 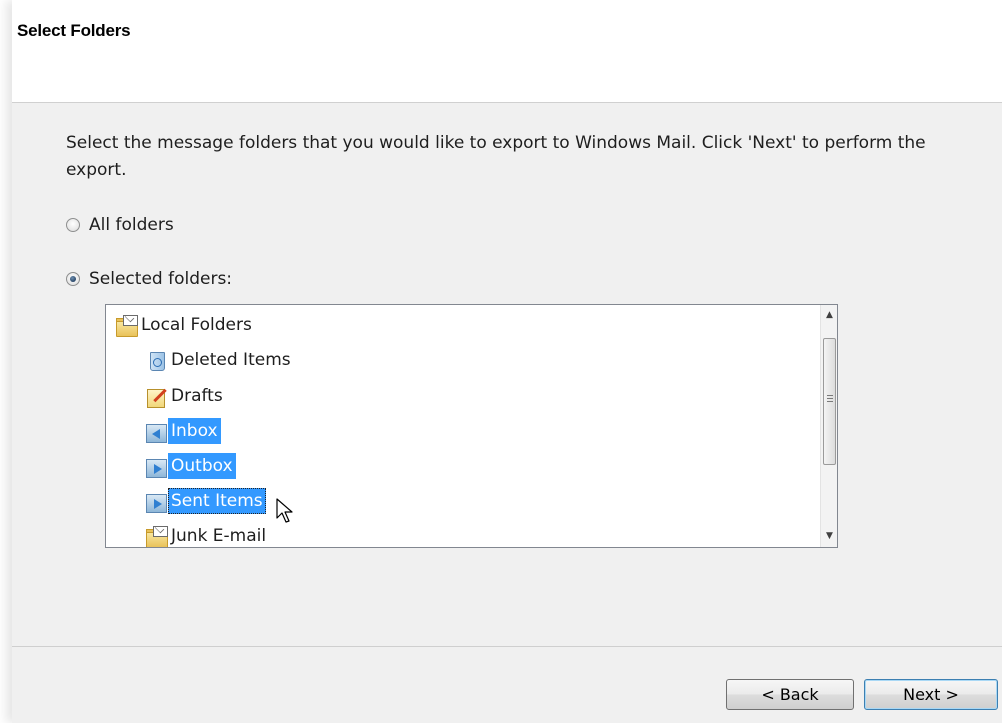 What do you see at coordinates (507, 51) in the screenshot?
I see `wizard-header: Select Folders` at bounding box center [507, 51].